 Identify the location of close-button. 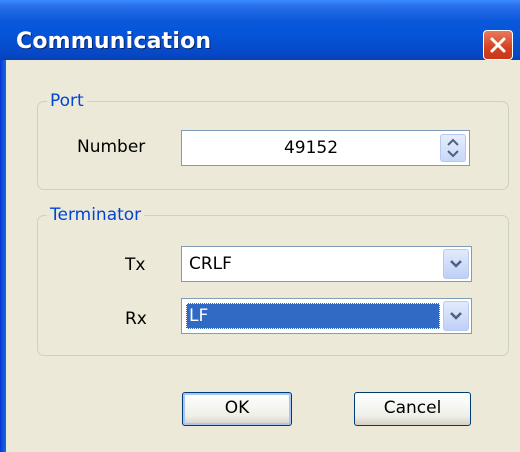
(498, 45).